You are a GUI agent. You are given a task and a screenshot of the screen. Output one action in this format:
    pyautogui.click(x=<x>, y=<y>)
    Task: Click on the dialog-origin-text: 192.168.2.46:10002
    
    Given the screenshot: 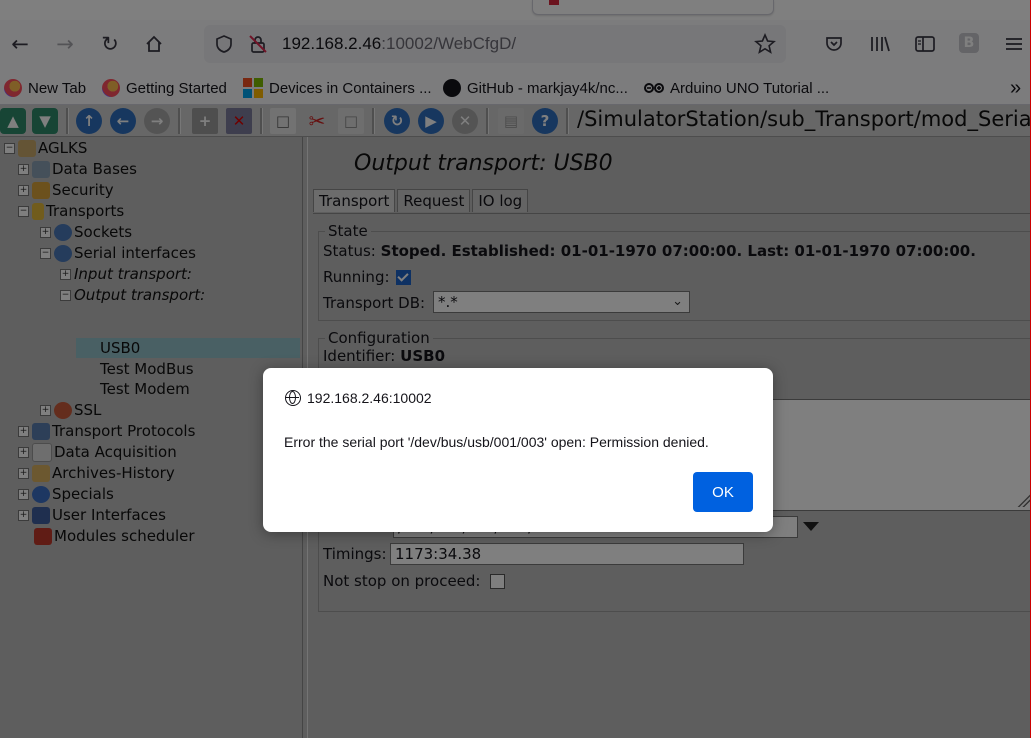 What is the action you would take?
    pyautogui.click(x=369, y=398)
    